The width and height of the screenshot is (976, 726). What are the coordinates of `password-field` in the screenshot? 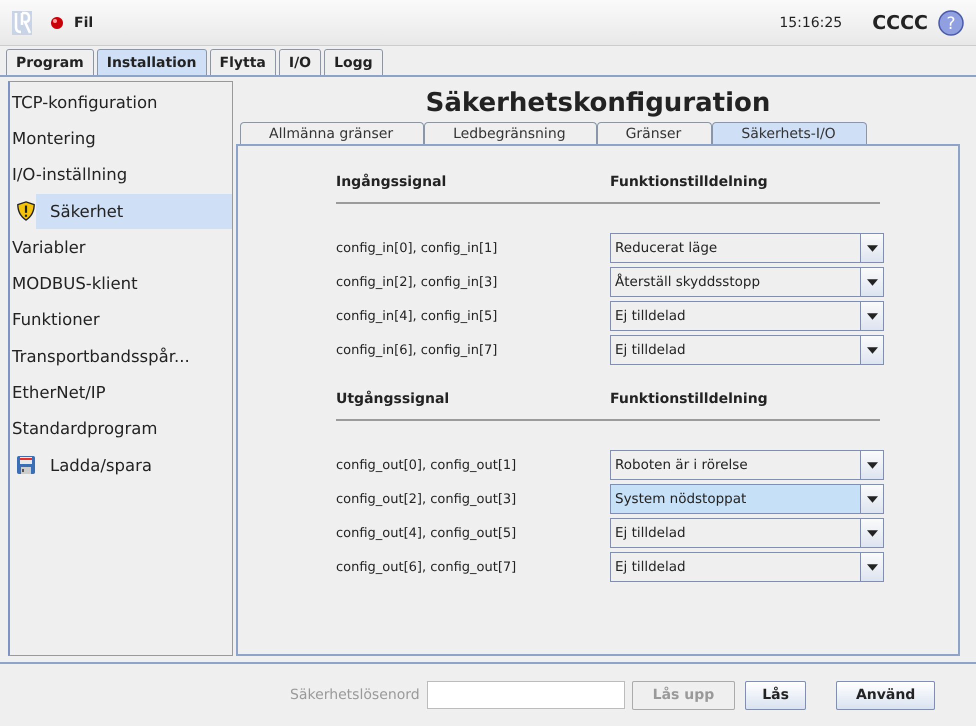 It's located at (525, 695).